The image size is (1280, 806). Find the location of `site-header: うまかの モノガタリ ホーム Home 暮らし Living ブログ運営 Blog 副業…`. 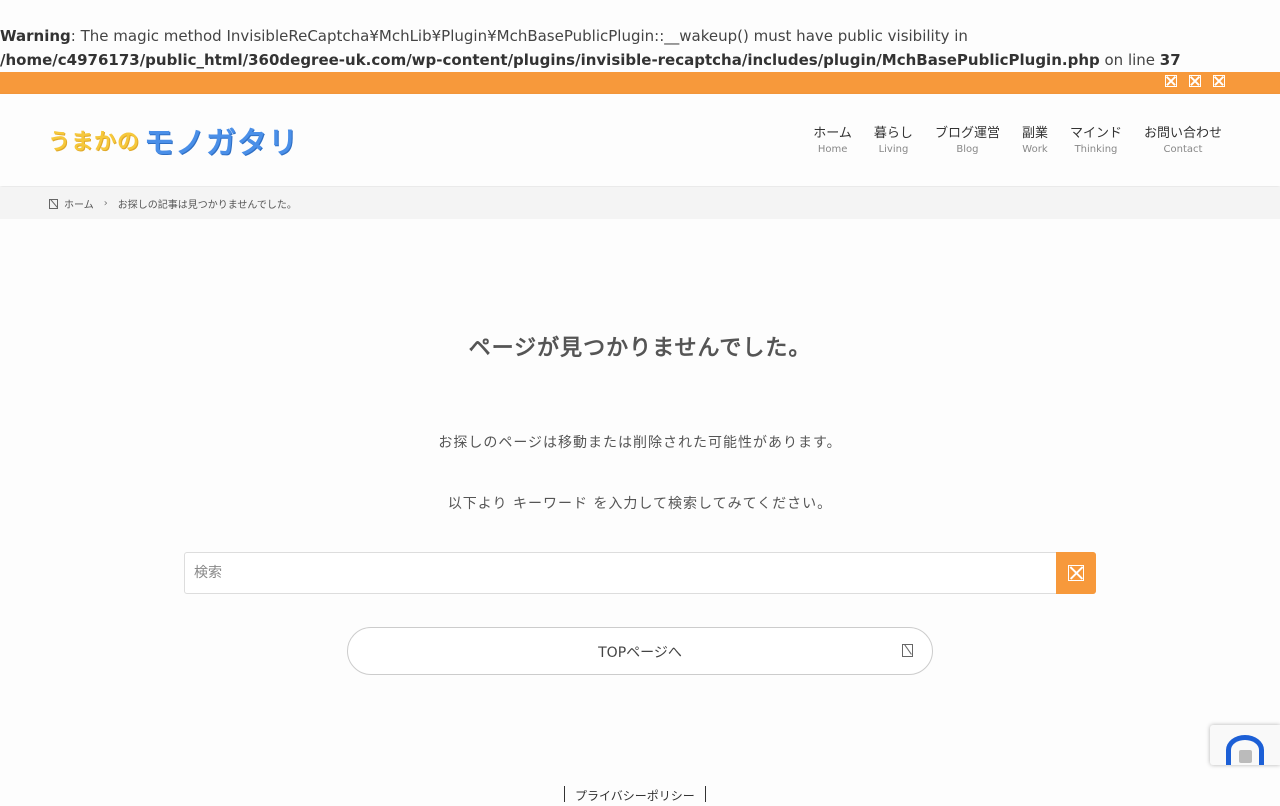

site-header: うまかの モノガタリ ホーム Home 暮らし Living ブログ運営 Blog 副業… is located at coordinates (640, 140).